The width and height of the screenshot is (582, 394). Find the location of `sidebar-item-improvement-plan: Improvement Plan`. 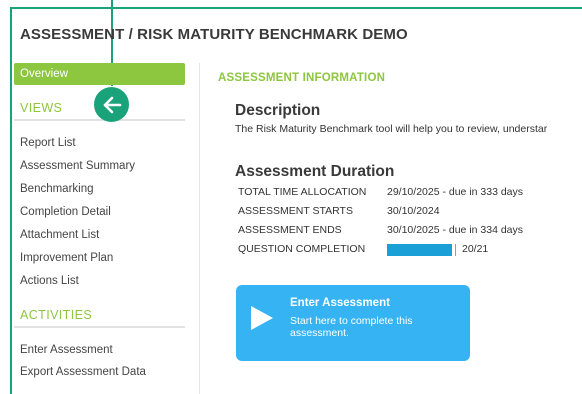

sidebar-item-improvement-plan: Improvement Plan is located at coordinates (66, 258).